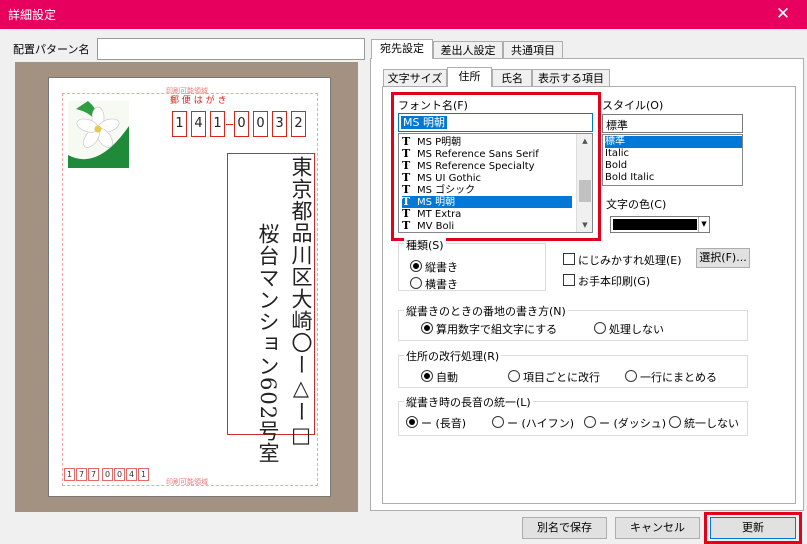 The image size is (807, 544). Describe the element at coordinates (496, 166) in the screenshot. I see `font-highlight-frame` at that location.